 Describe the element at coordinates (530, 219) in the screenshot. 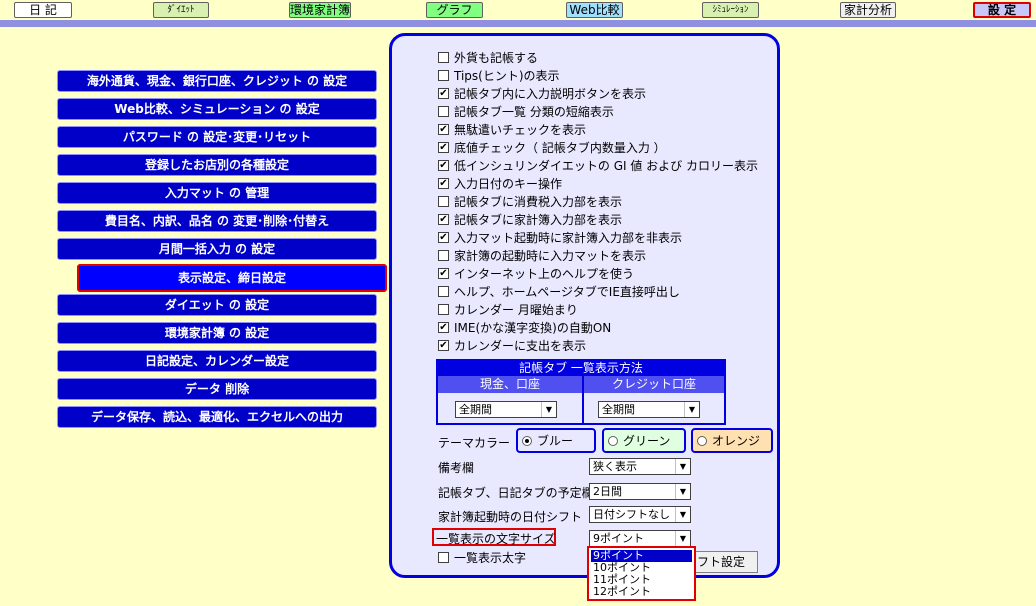

I see `option-row: ✔ 記帳タブに家計簿入力部を表示` at that location.